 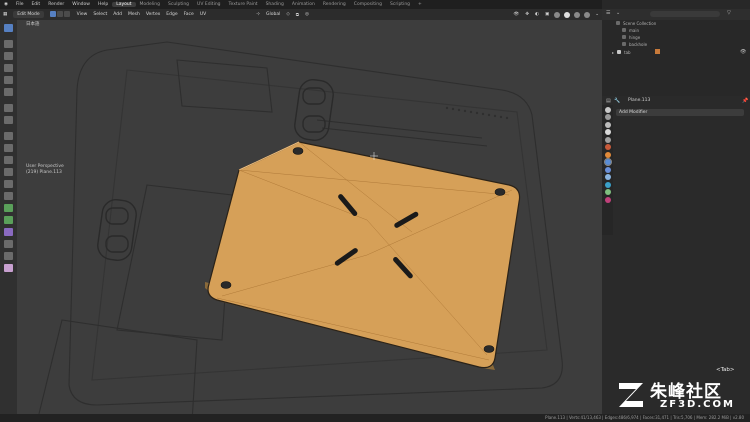 What do you see at coordinates (8, 160) in the screenshot?
I see `bevel-tool-icon` at bounding box center [8, 160].